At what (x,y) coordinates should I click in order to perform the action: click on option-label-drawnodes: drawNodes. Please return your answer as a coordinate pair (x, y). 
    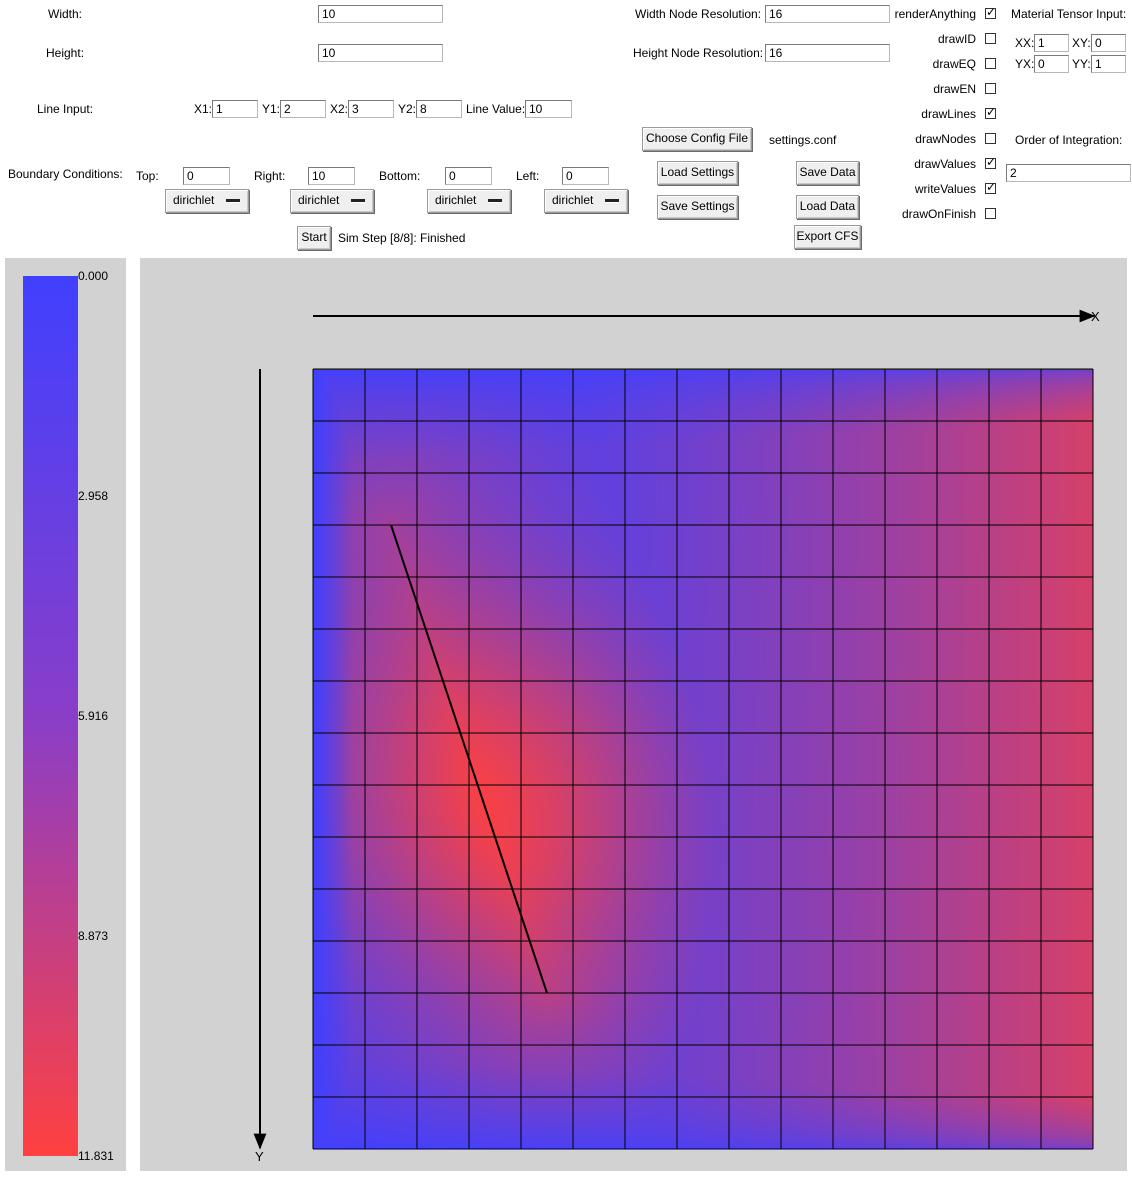
    Looking at the image, I should click on (945, 139).